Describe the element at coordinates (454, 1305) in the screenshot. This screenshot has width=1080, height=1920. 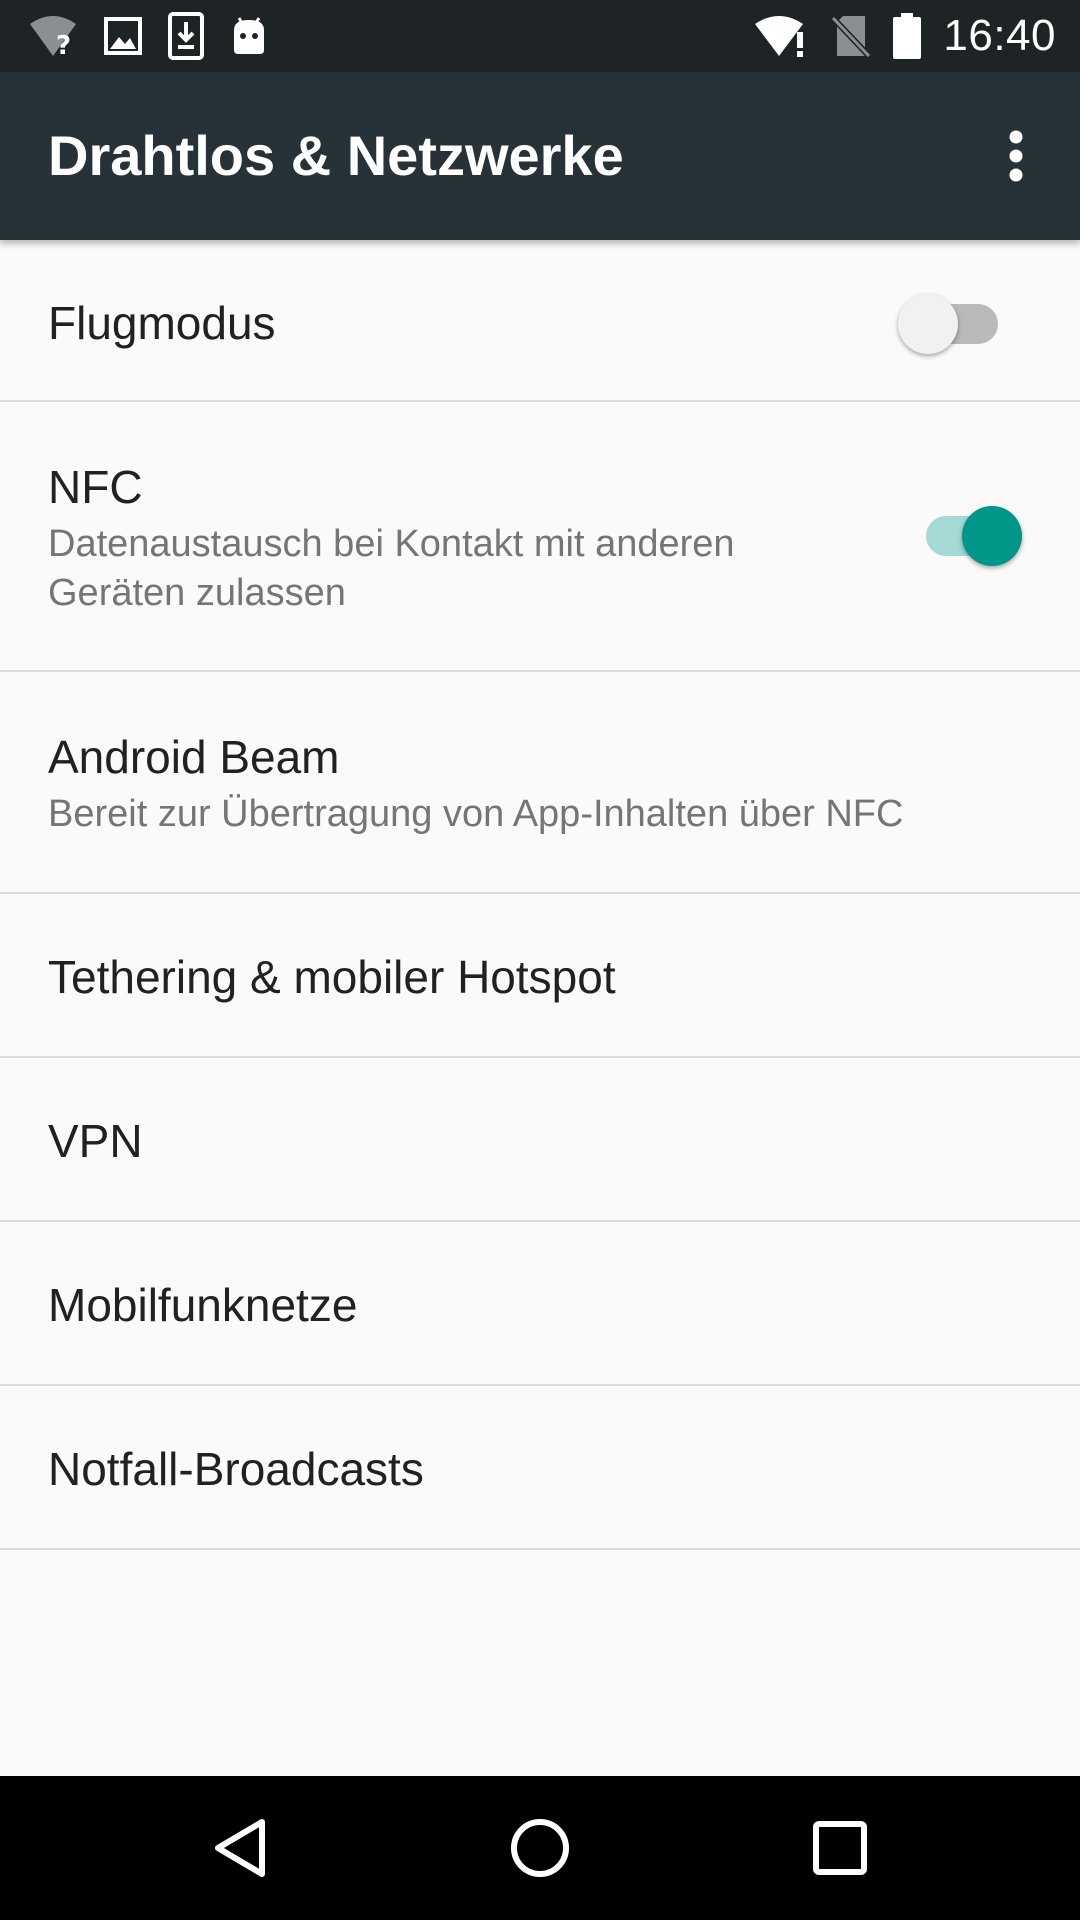
I see `setting-text: Mobilfunknetze` at that location.